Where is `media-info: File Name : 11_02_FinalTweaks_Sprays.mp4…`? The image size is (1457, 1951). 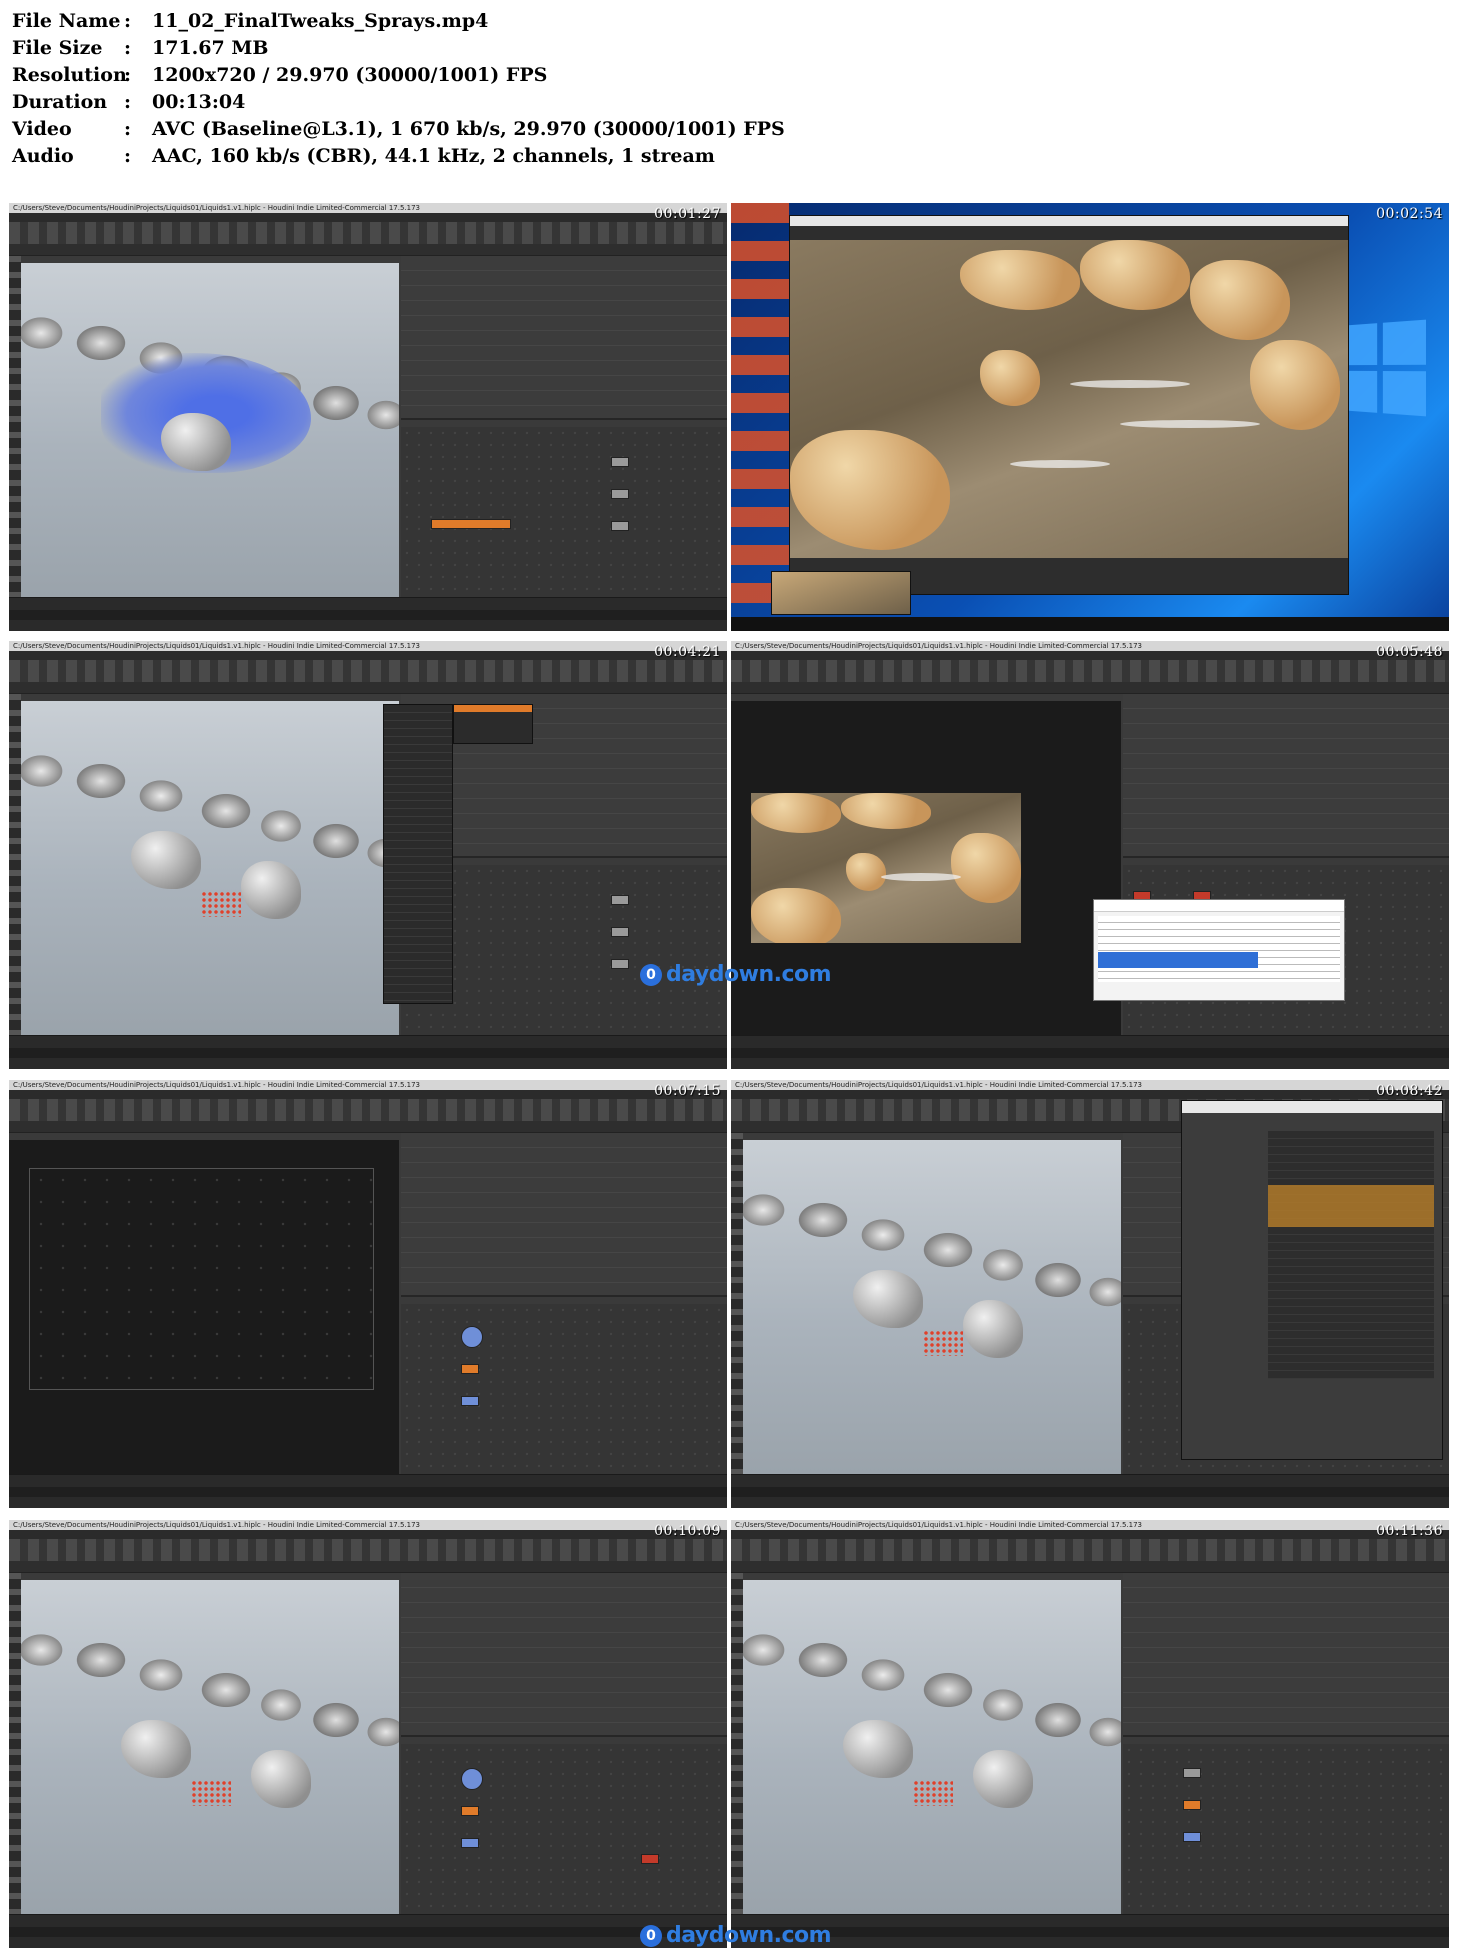 media-info: File Name : 11_02_FinalTweaks_Sprays.mp4… is located at coordinates (462, 89).